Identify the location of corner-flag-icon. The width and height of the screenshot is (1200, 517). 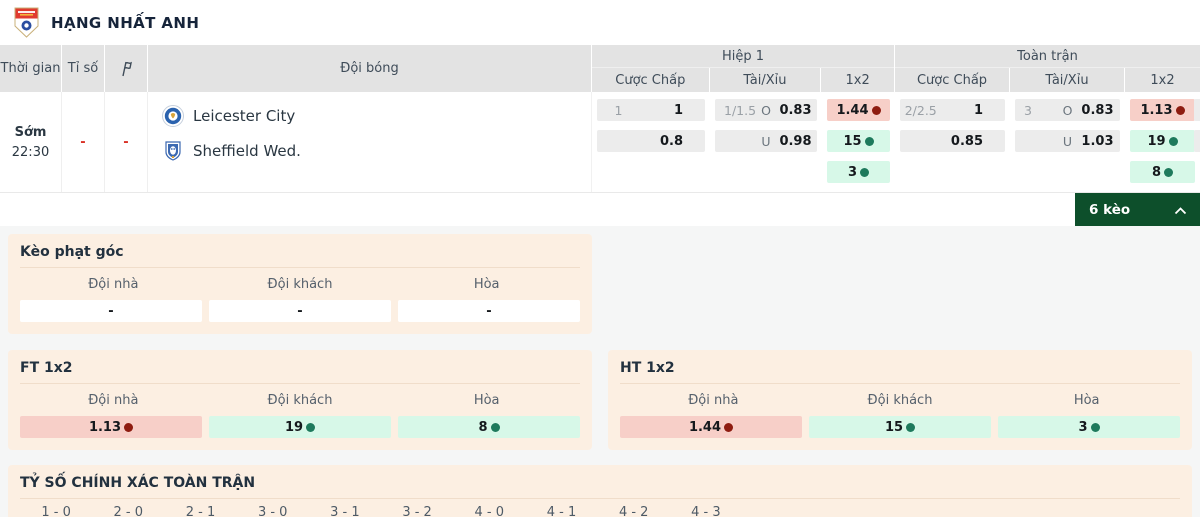
(126, 69).